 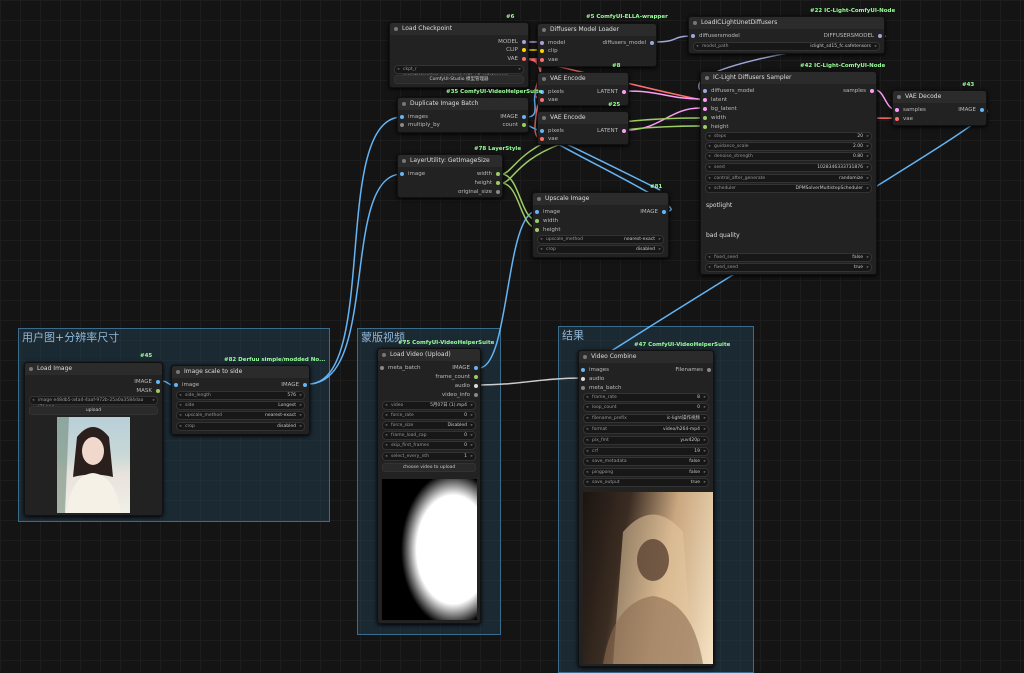 What do you see at coordinates (914, 110) in the screenshot?
I see `input-samples: samples` at bounding box center [914, 110].